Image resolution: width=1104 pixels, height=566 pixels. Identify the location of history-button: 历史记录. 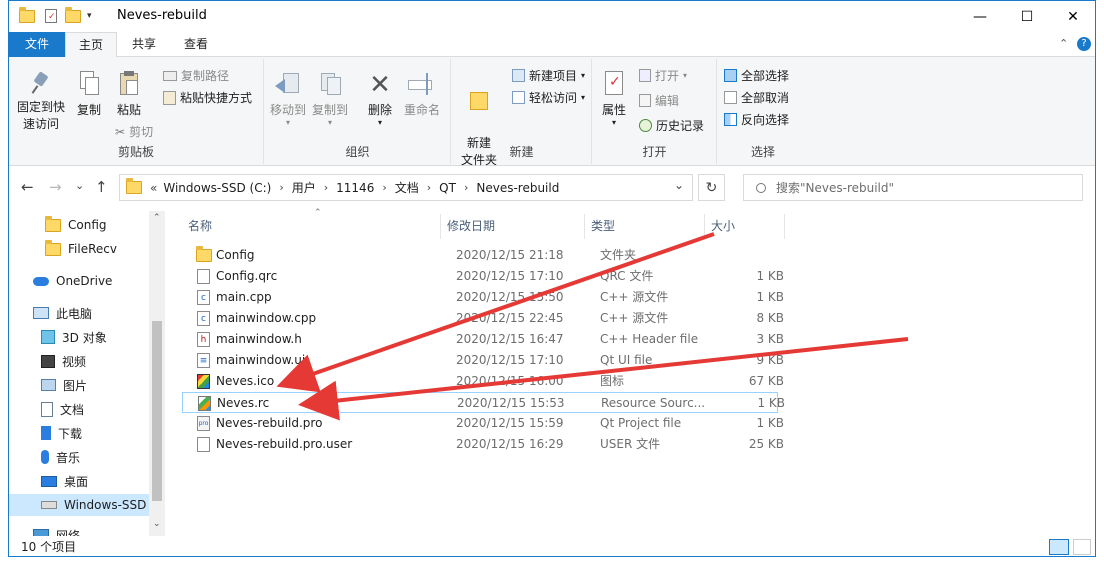
(671, 125).